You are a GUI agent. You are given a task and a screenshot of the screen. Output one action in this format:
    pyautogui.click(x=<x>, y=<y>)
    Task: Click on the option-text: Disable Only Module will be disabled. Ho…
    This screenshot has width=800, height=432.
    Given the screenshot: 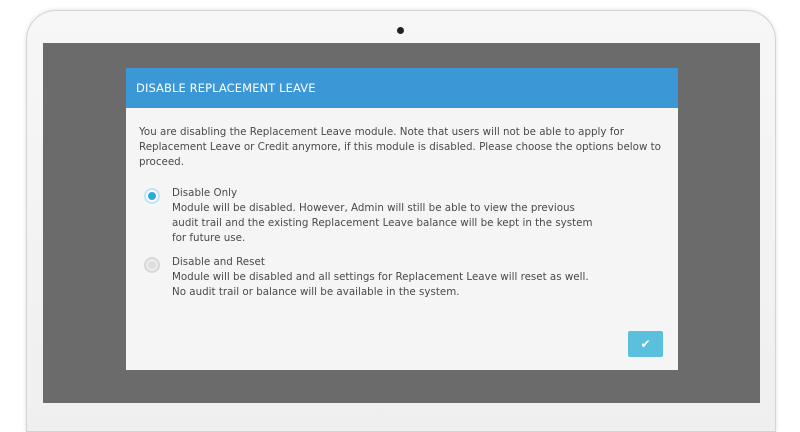 What is the action you would take?
    pyautogui.click(x=392, y=216)
    